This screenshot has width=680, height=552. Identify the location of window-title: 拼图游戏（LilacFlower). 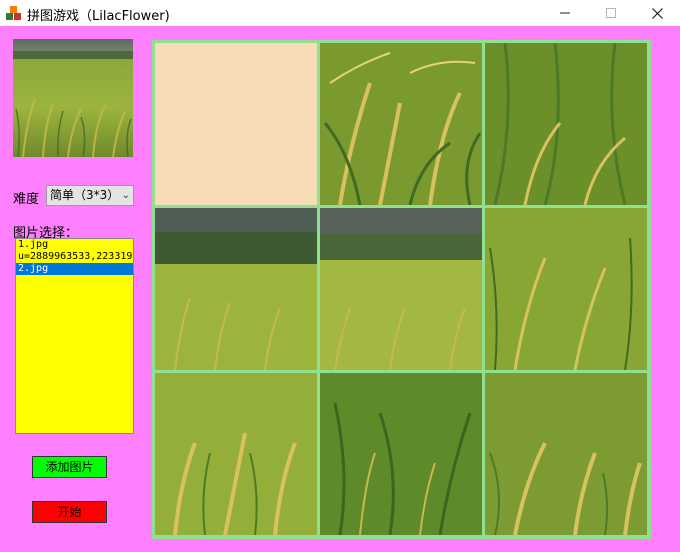
(98, 16).